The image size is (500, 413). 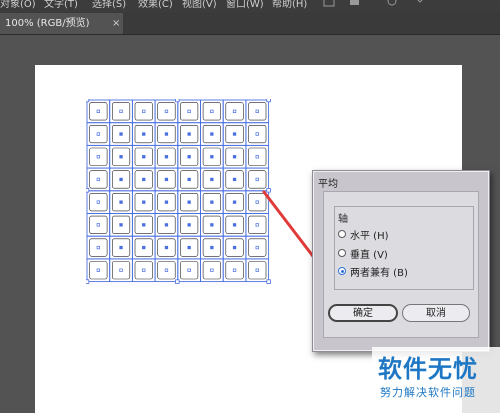 What do you see at coordinates (329, 3) in the screenshot?
I see `arrange-icon` at bounding box center [329, 3].